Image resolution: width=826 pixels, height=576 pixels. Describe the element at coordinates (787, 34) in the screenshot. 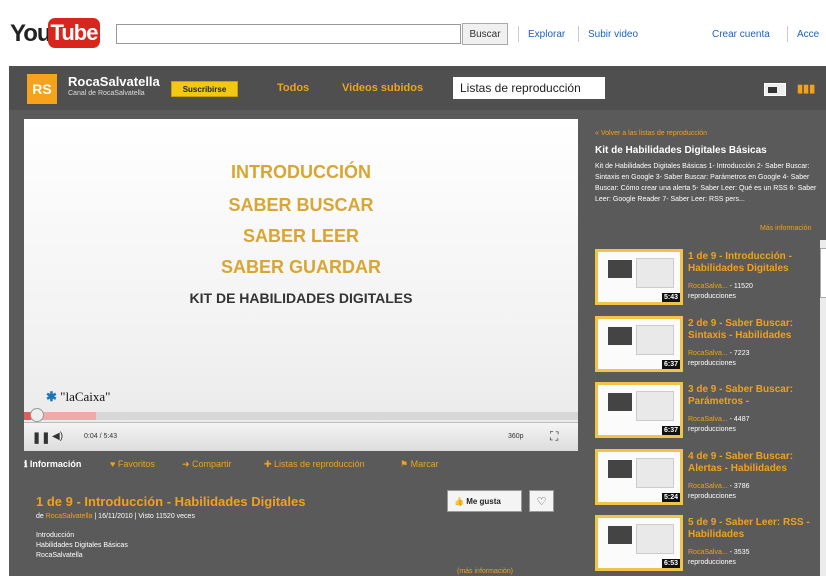

I see `divider` at that location.